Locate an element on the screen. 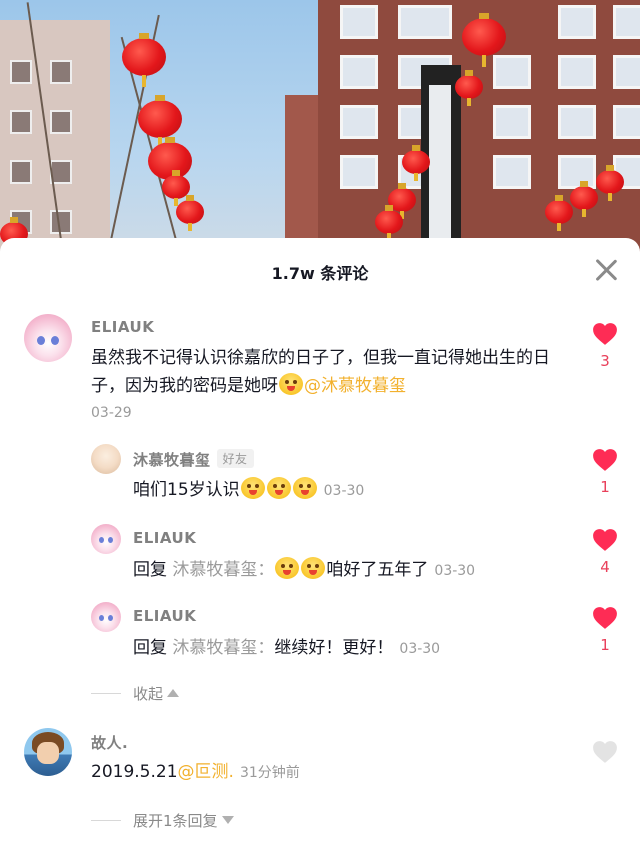 The width and height of the screenshot is (640, 853). like-count: 4 is located at coordinates (605, 567).